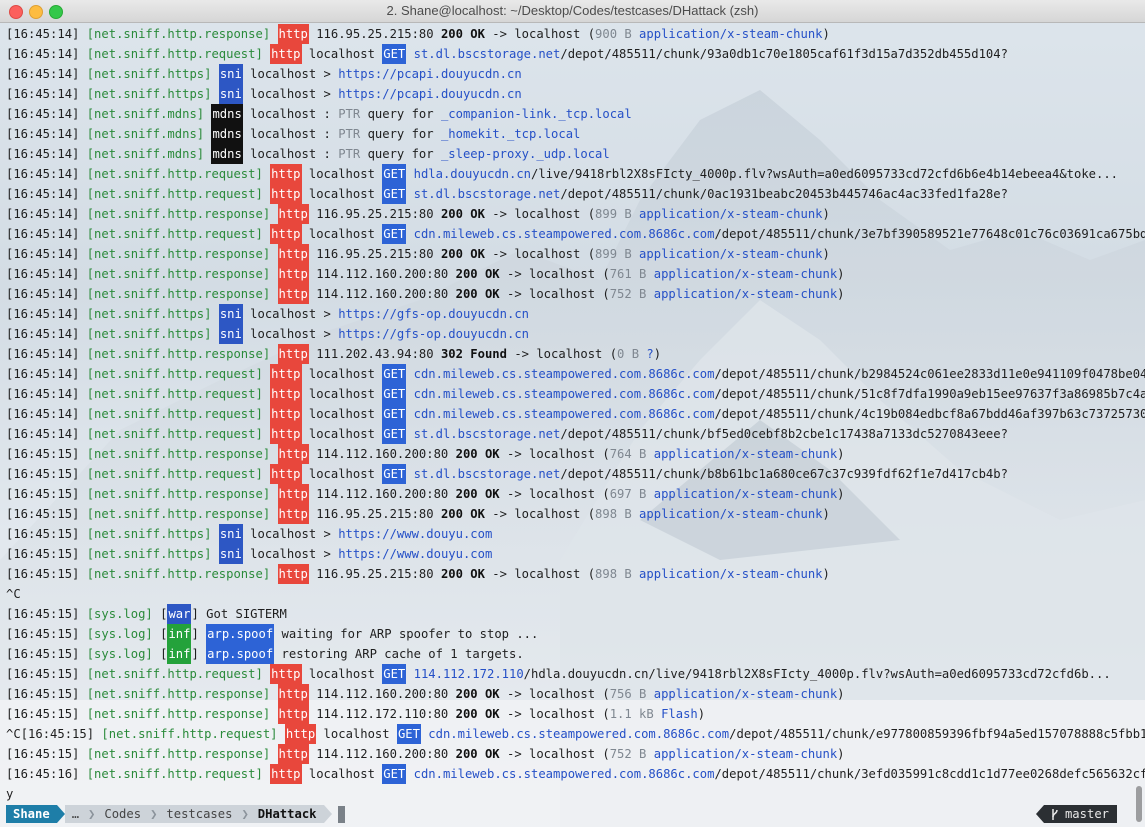 Image resolution: width=1145 pixels, height=827 pixels. Describe the element at coordinates (374, 354) in the screenshot. I see `log-source: 111.202.43.94:80` at that location.